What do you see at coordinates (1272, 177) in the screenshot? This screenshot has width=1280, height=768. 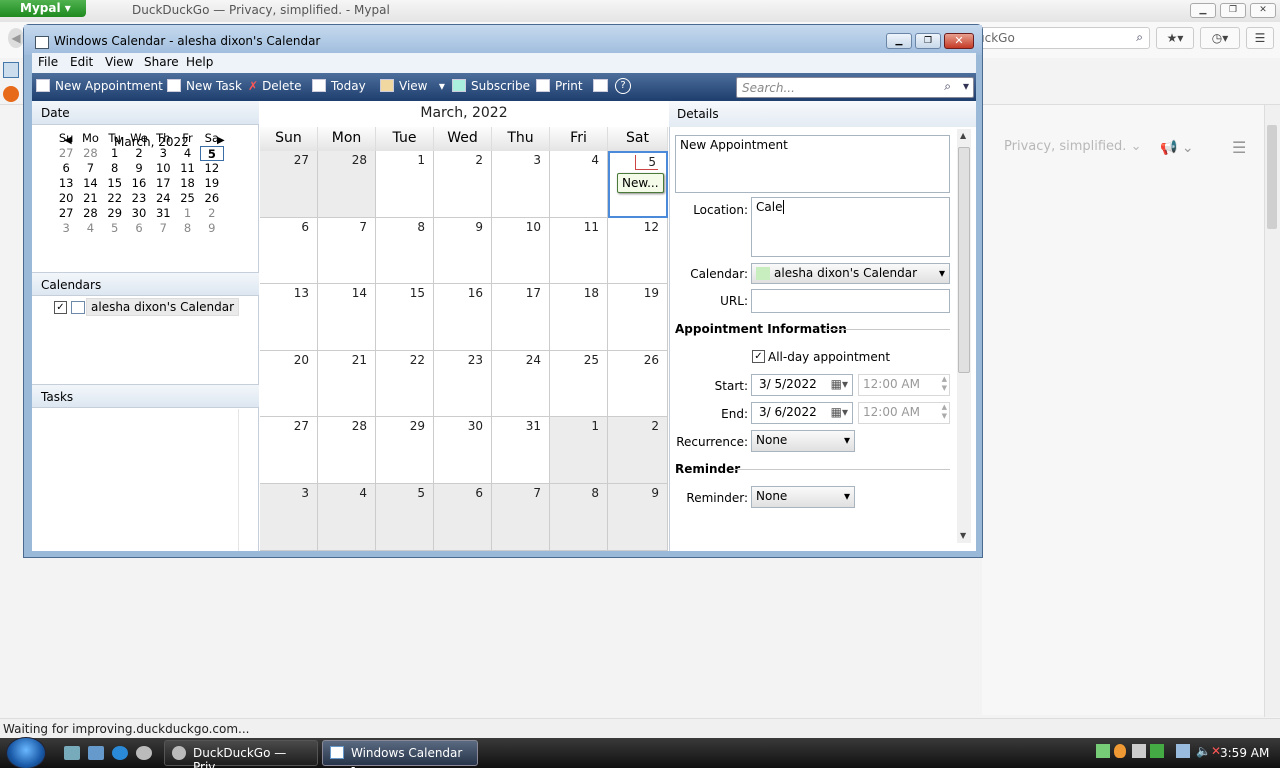 I see `page-scrollbar-thumb` at bounding box center [1272, 177].